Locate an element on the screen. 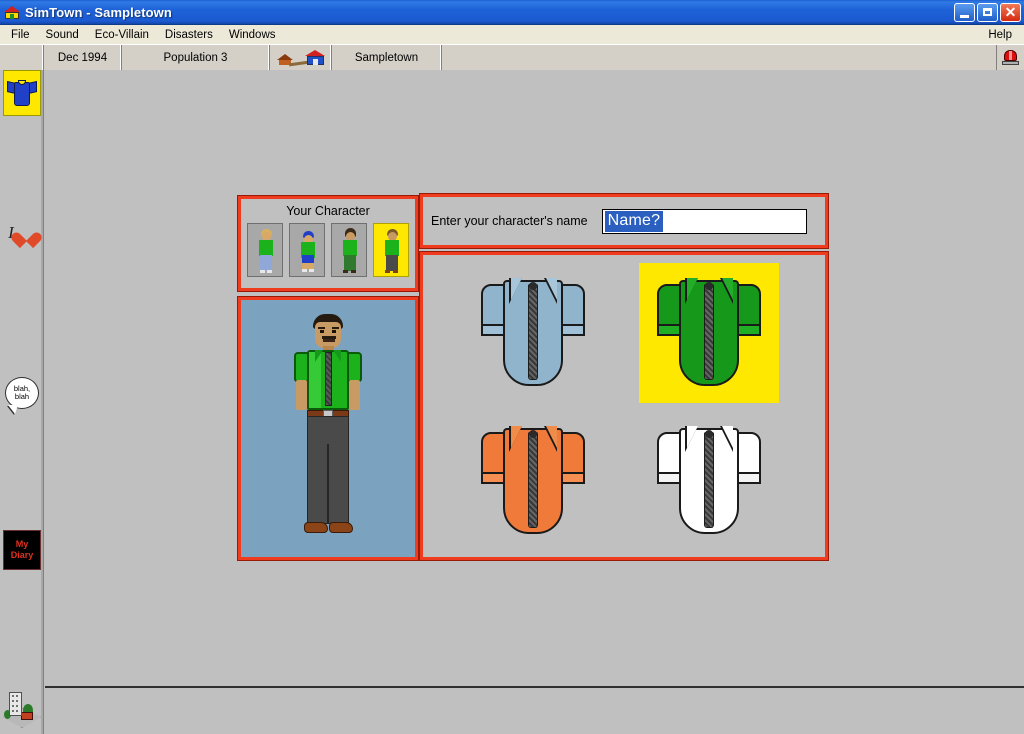 This screenshot has width=1024, height=734. shirt-icon-green is located at coordinates (709, 333).